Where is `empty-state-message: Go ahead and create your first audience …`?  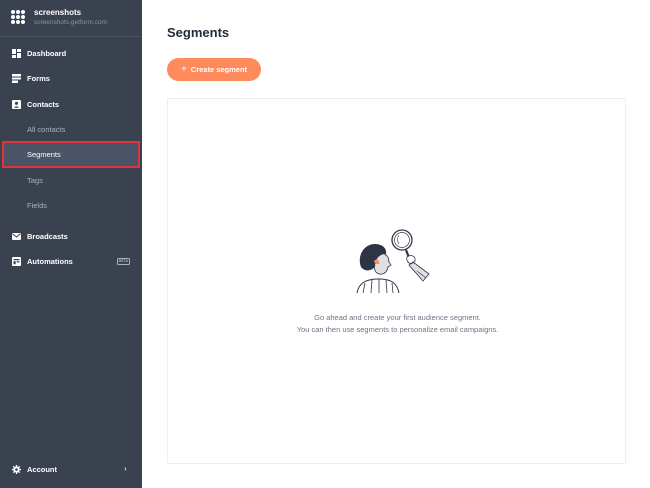
empty-state-message: Go ahead and create your first audience … is located at coordinates (397, 324).